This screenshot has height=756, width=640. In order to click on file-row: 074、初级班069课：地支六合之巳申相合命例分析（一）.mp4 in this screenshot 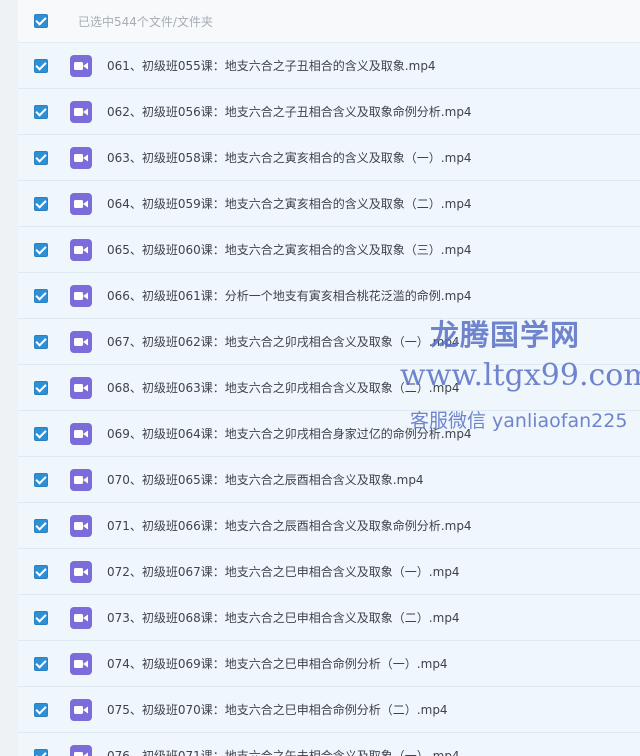, I will do `click(329, 664)`.